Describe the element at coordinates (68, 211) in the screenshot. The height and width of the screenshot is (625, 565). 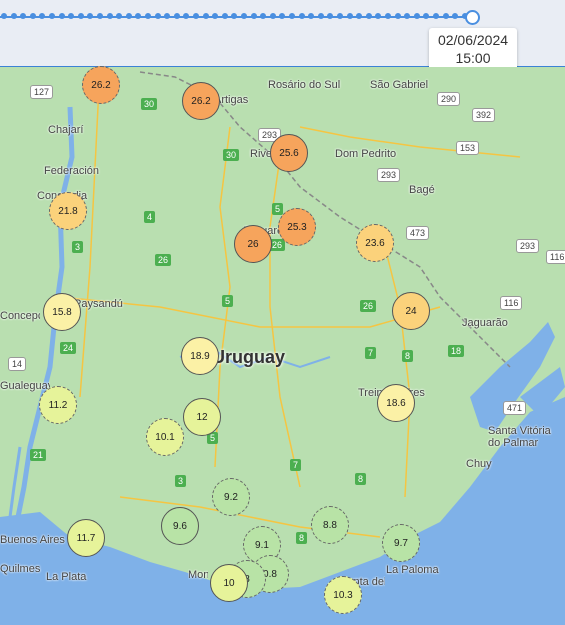
I see `temperature-marker: 21.8` at that location.